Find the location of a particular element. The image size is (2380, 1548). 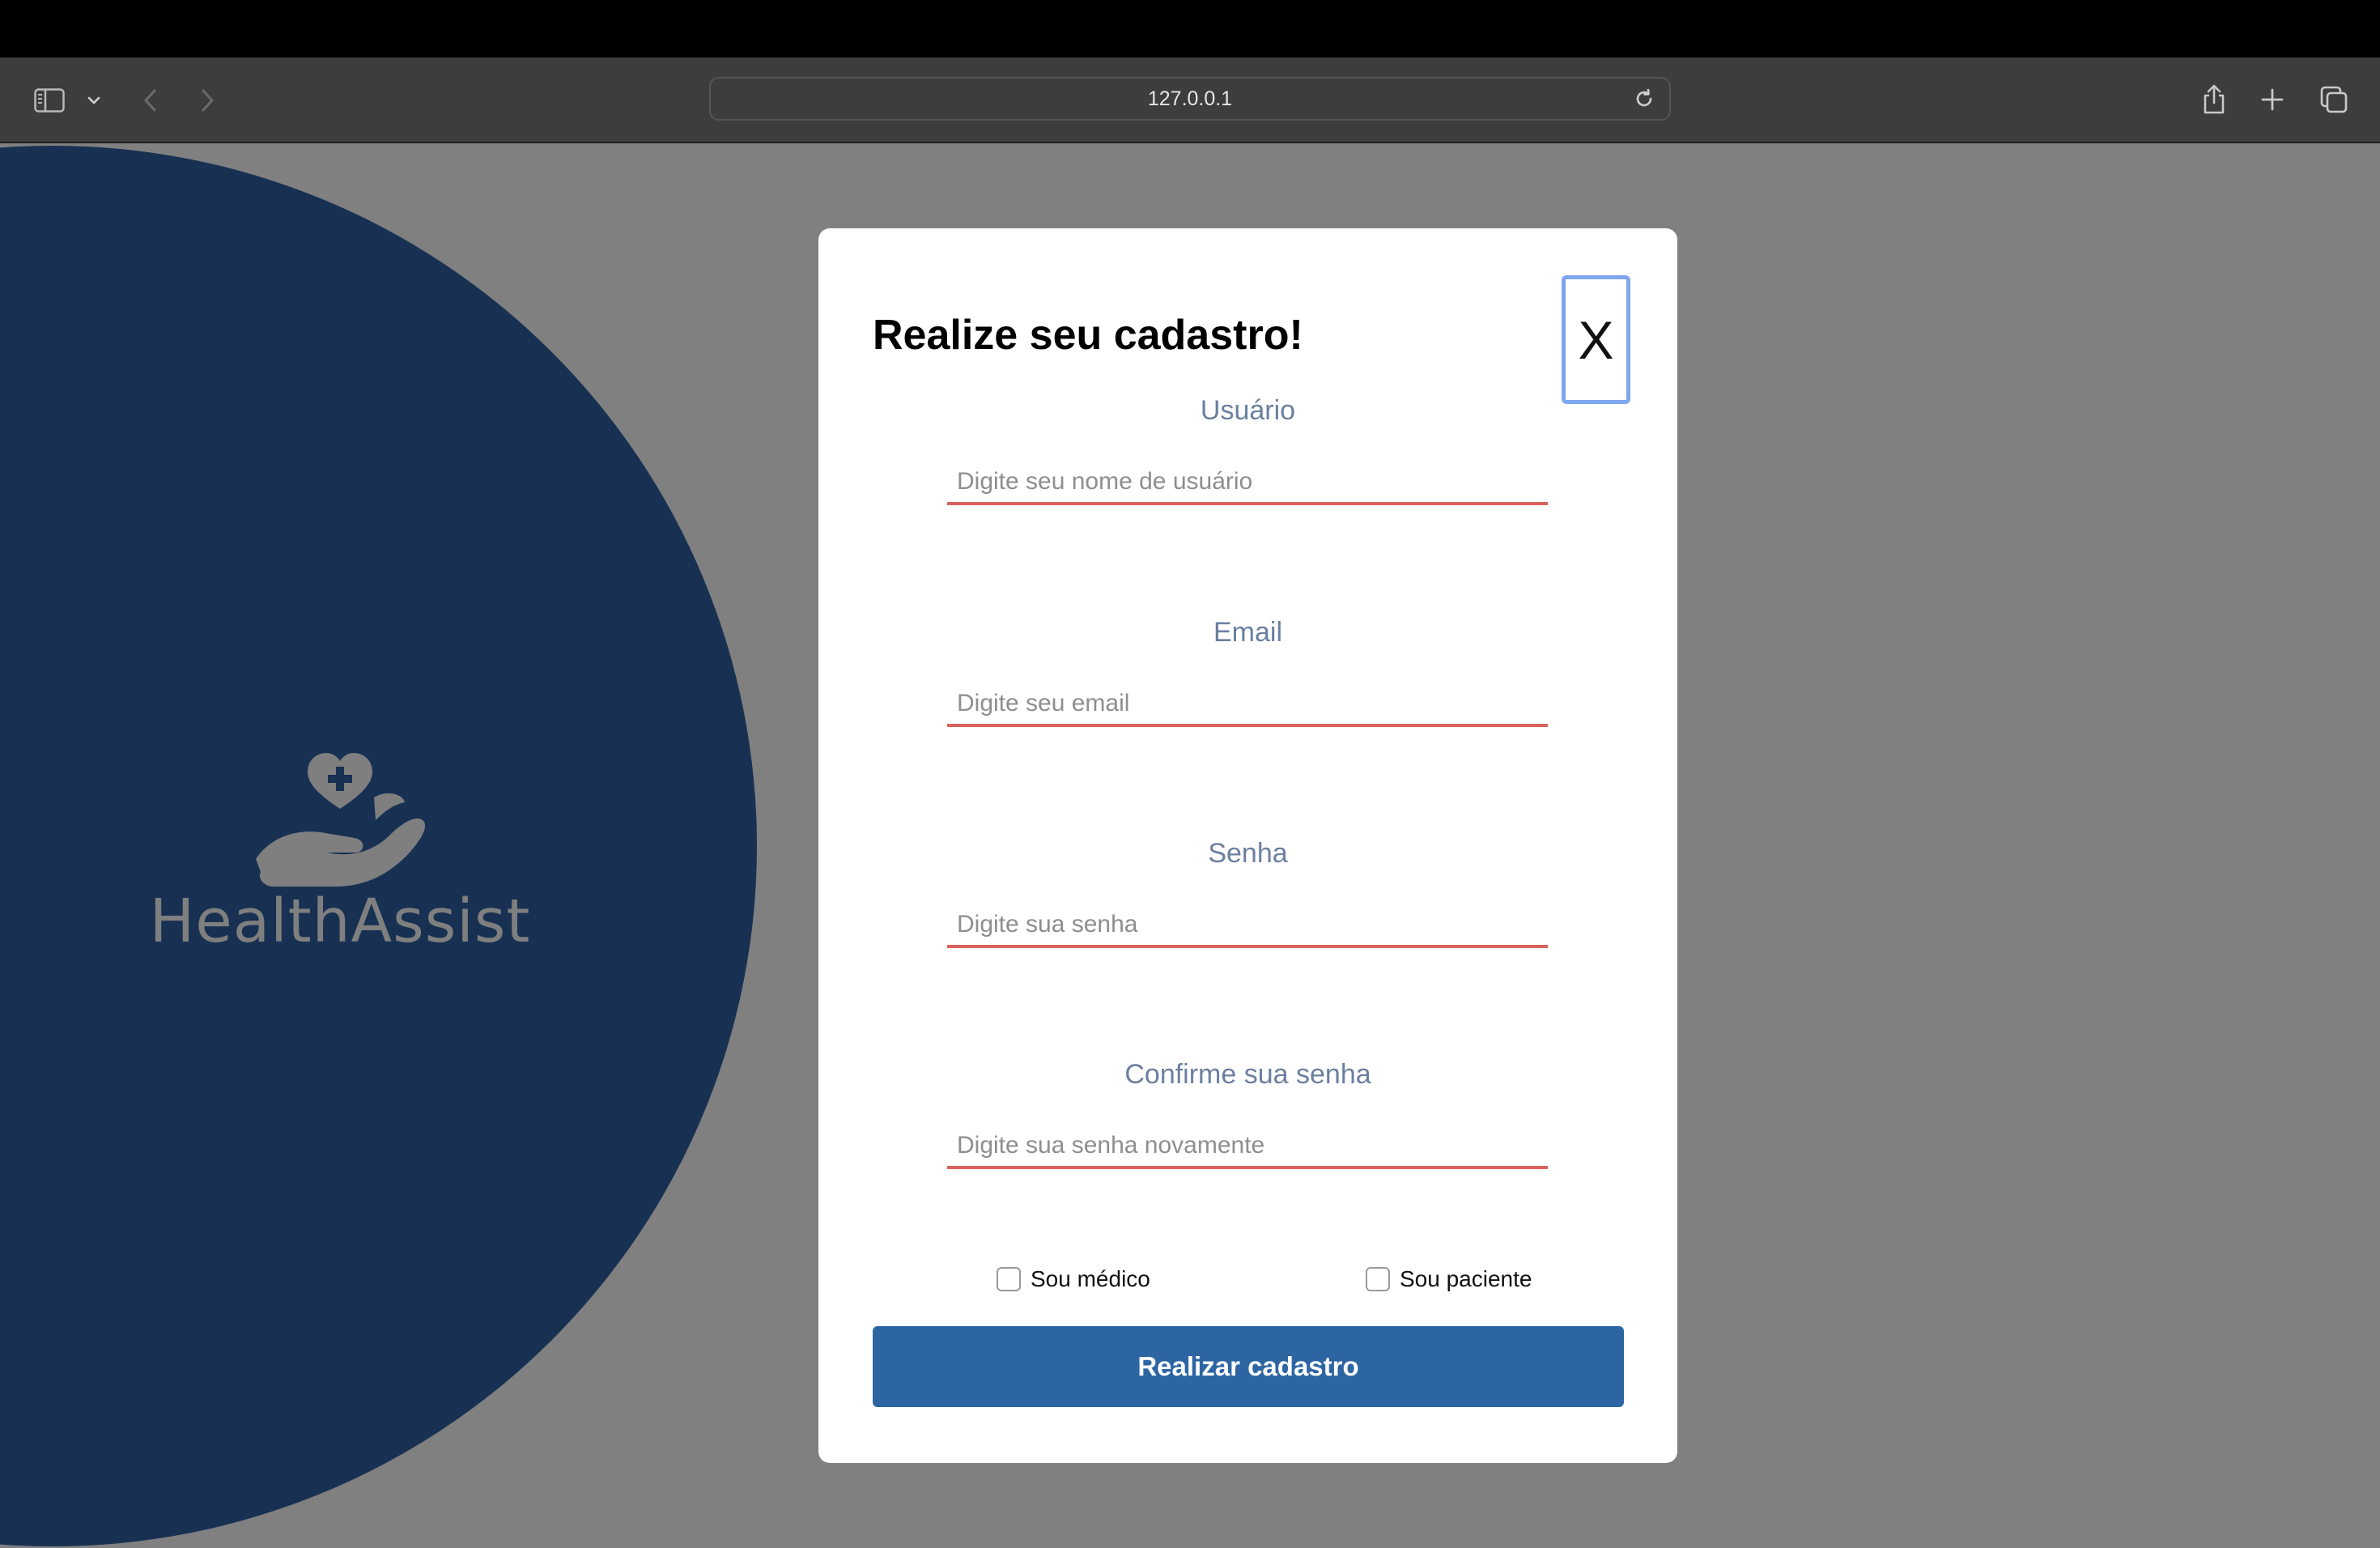

confirm-password-input is located at coordinates (1247, 1147).